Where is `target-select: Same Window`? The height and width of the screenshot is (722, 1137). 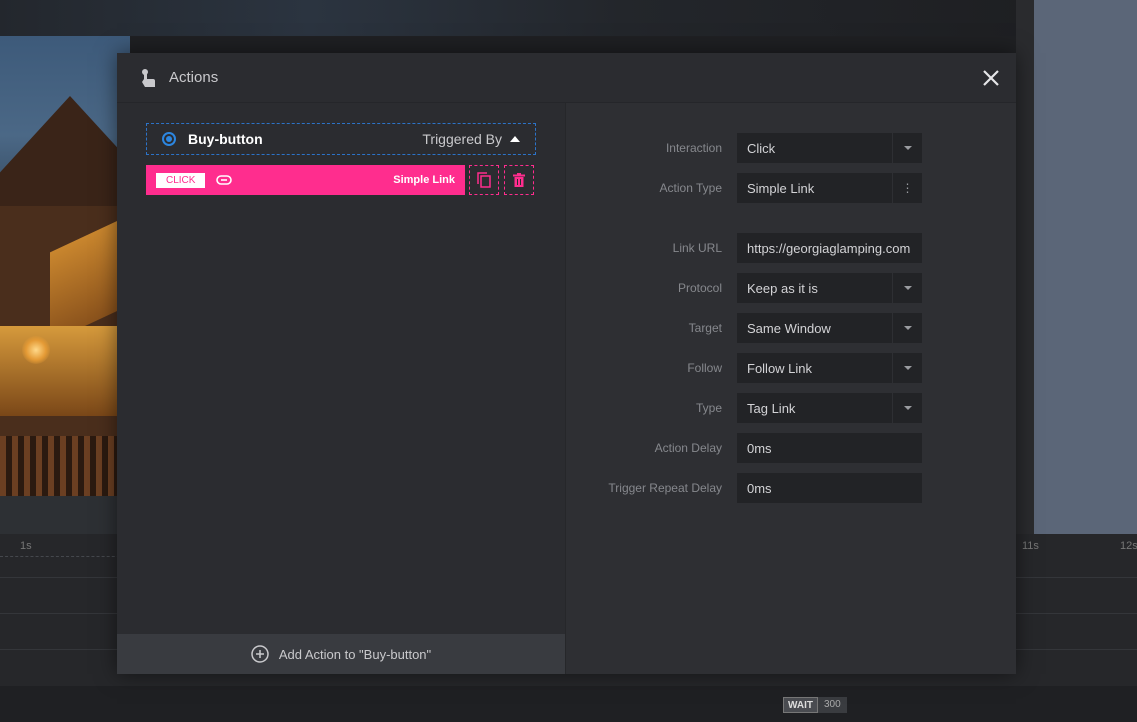
target-select: Same Window is located at coordinates (829, 328).